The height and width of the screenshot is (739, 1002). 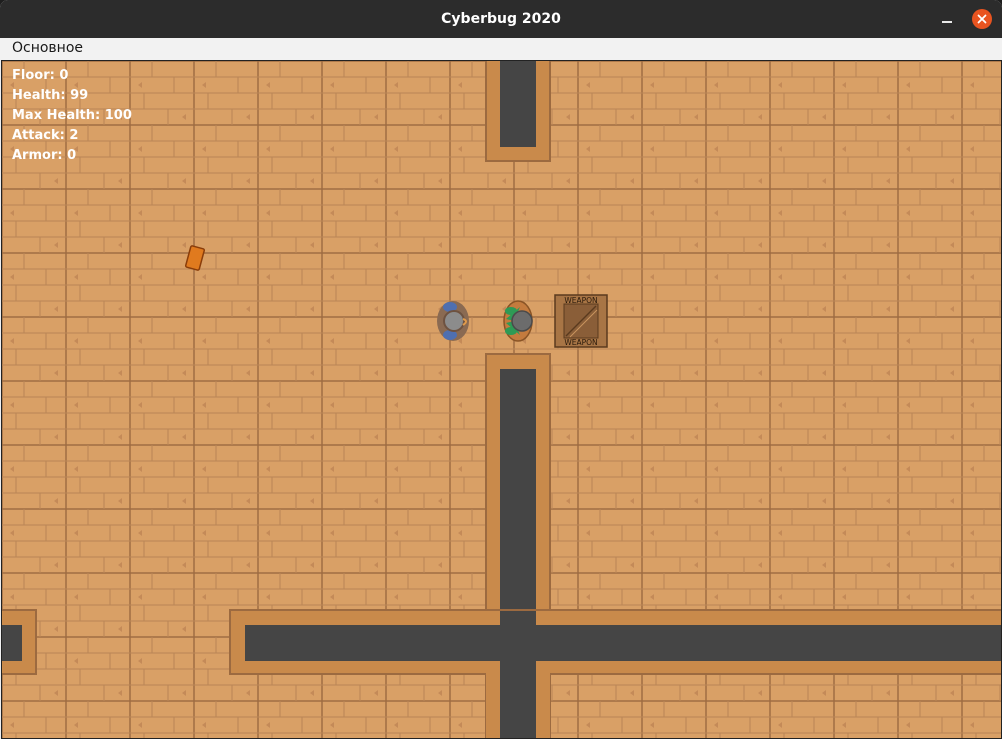 I want to click on hud-floor: Floor: 0, so click(x=40, y=75).